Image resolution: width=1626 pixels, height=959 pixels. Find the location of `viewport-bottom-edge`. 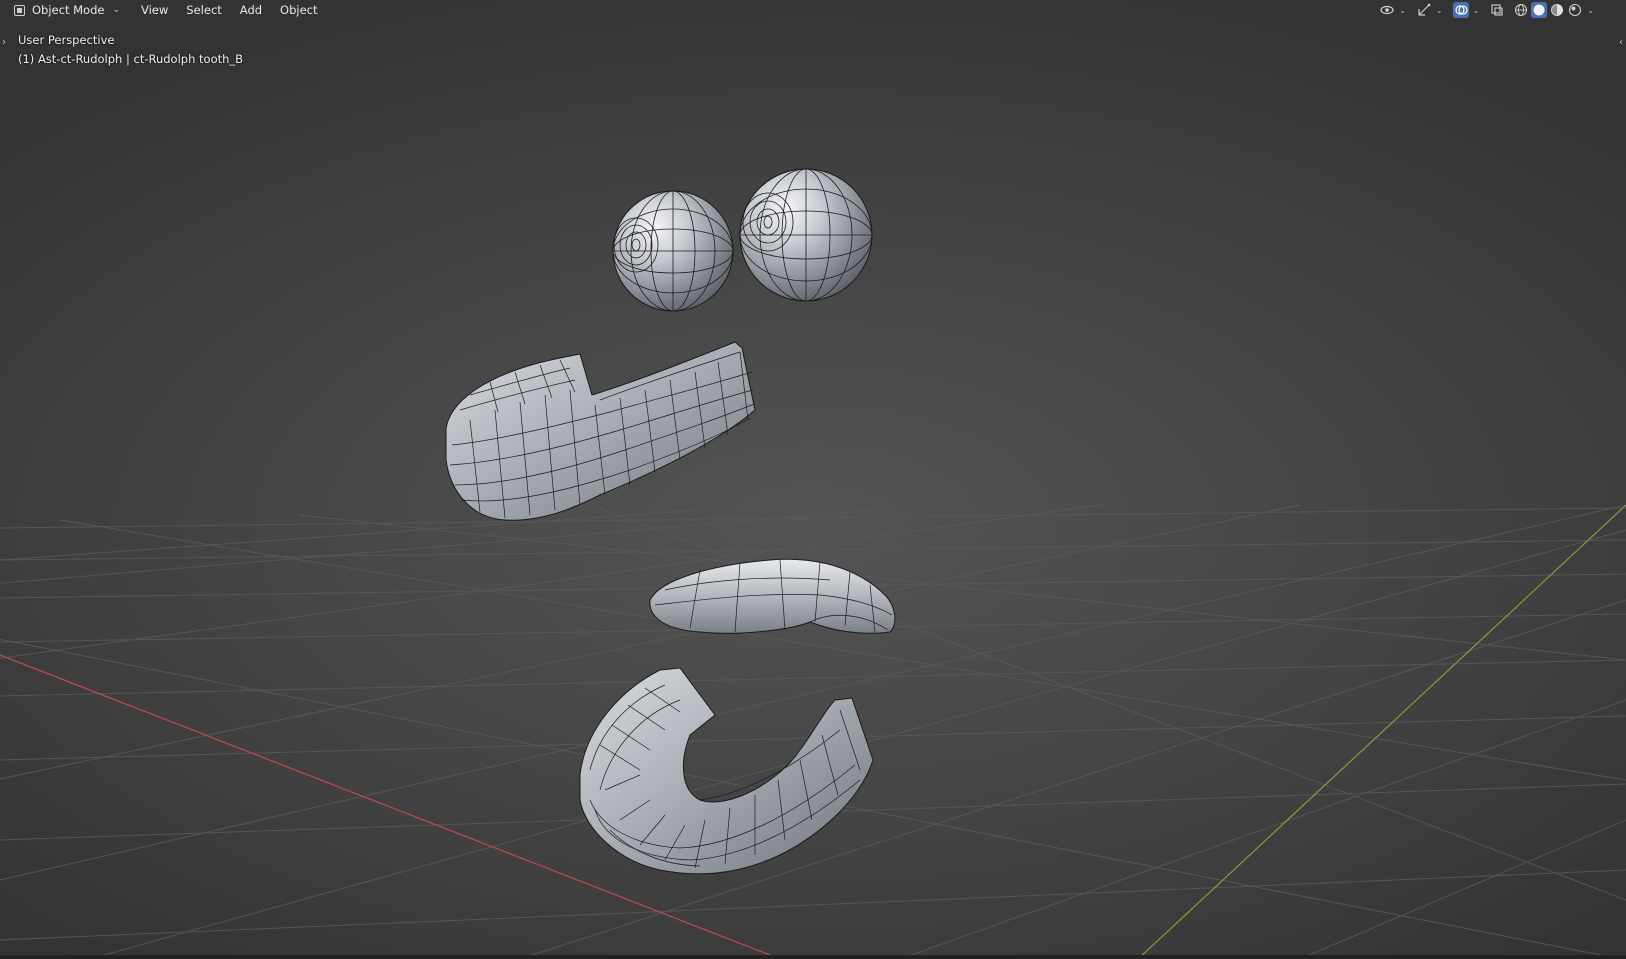

viewport-bottom-edge is located at coordinates (813, 957).